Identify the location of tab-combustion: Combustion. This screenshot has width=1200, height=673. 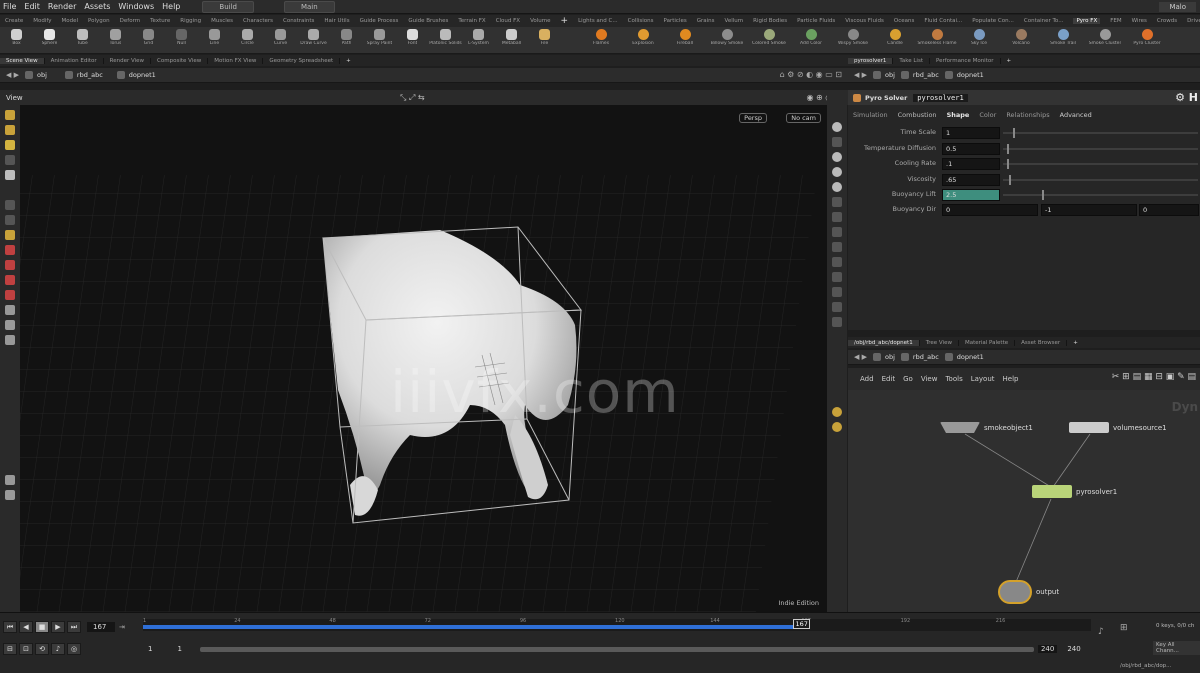
(917, 115).